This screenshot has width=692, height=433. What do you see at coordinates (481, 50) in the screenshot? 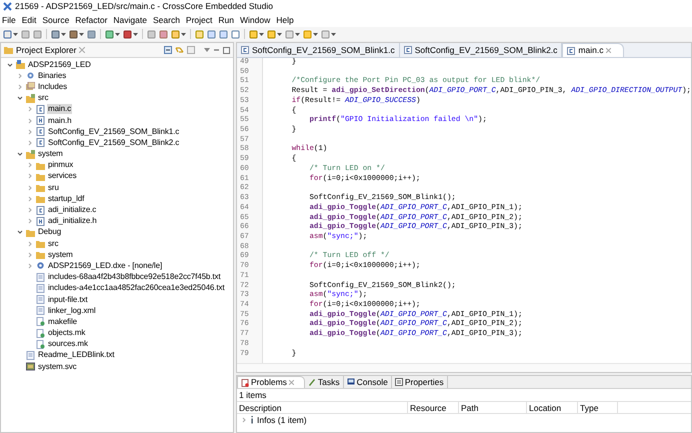
I see `editor-tab: SoftConfig_EV_21569_SOM_Blink2.c` at bounding box center [481, 50].